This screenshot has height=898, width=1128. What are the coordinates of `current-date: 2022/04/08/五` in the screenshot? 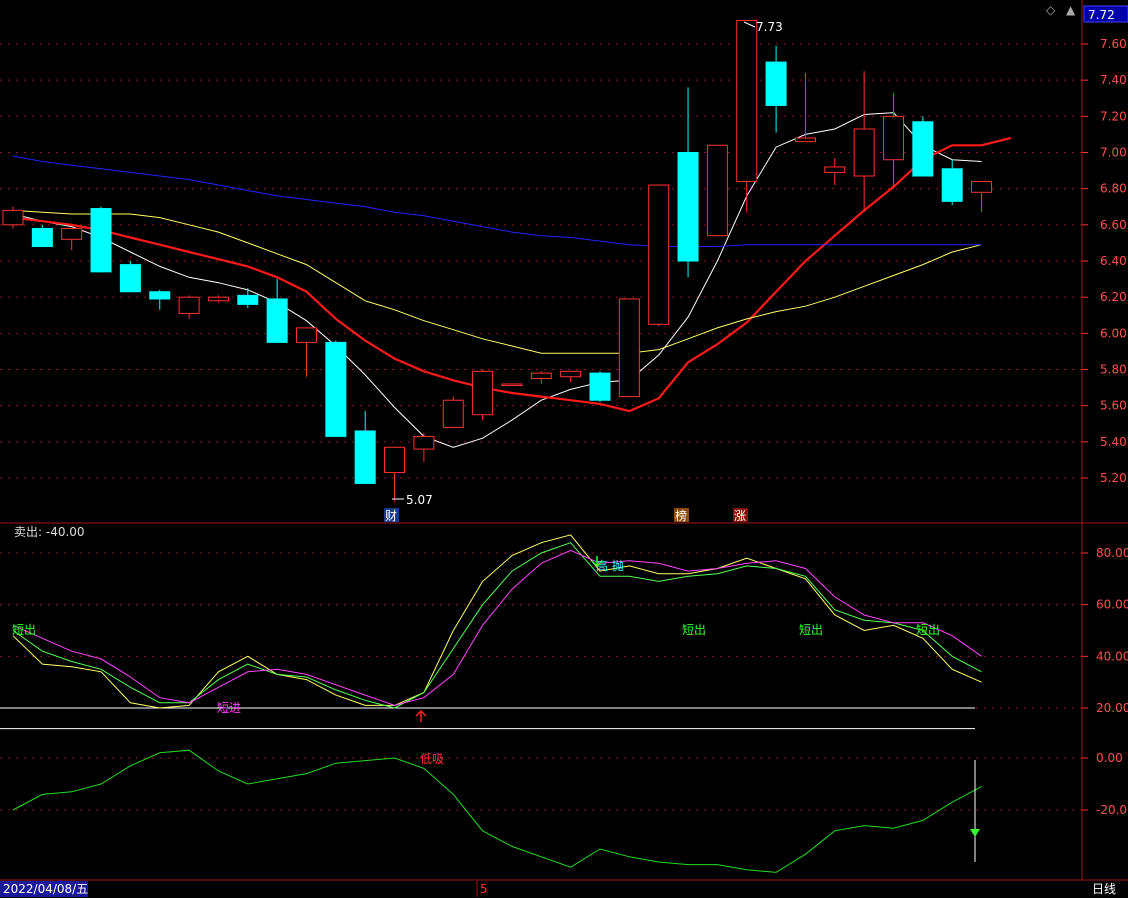 It's located at (45, 889).